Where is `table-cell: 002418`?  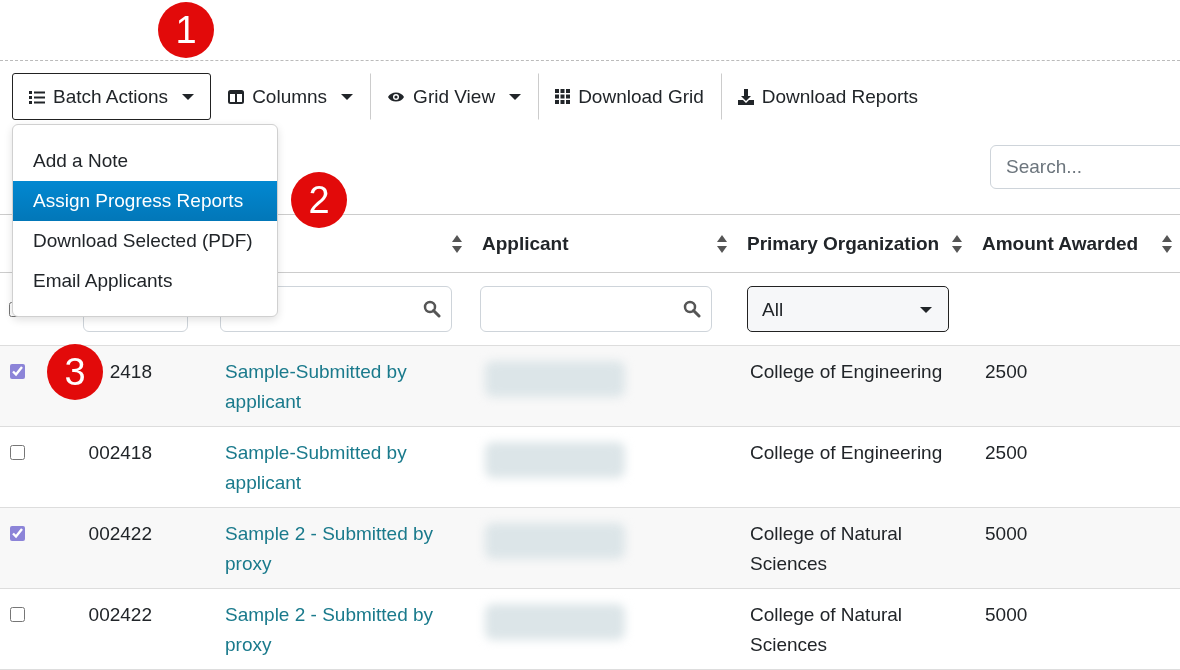 table-cell: 002418 is located at coordinates (120, 452).